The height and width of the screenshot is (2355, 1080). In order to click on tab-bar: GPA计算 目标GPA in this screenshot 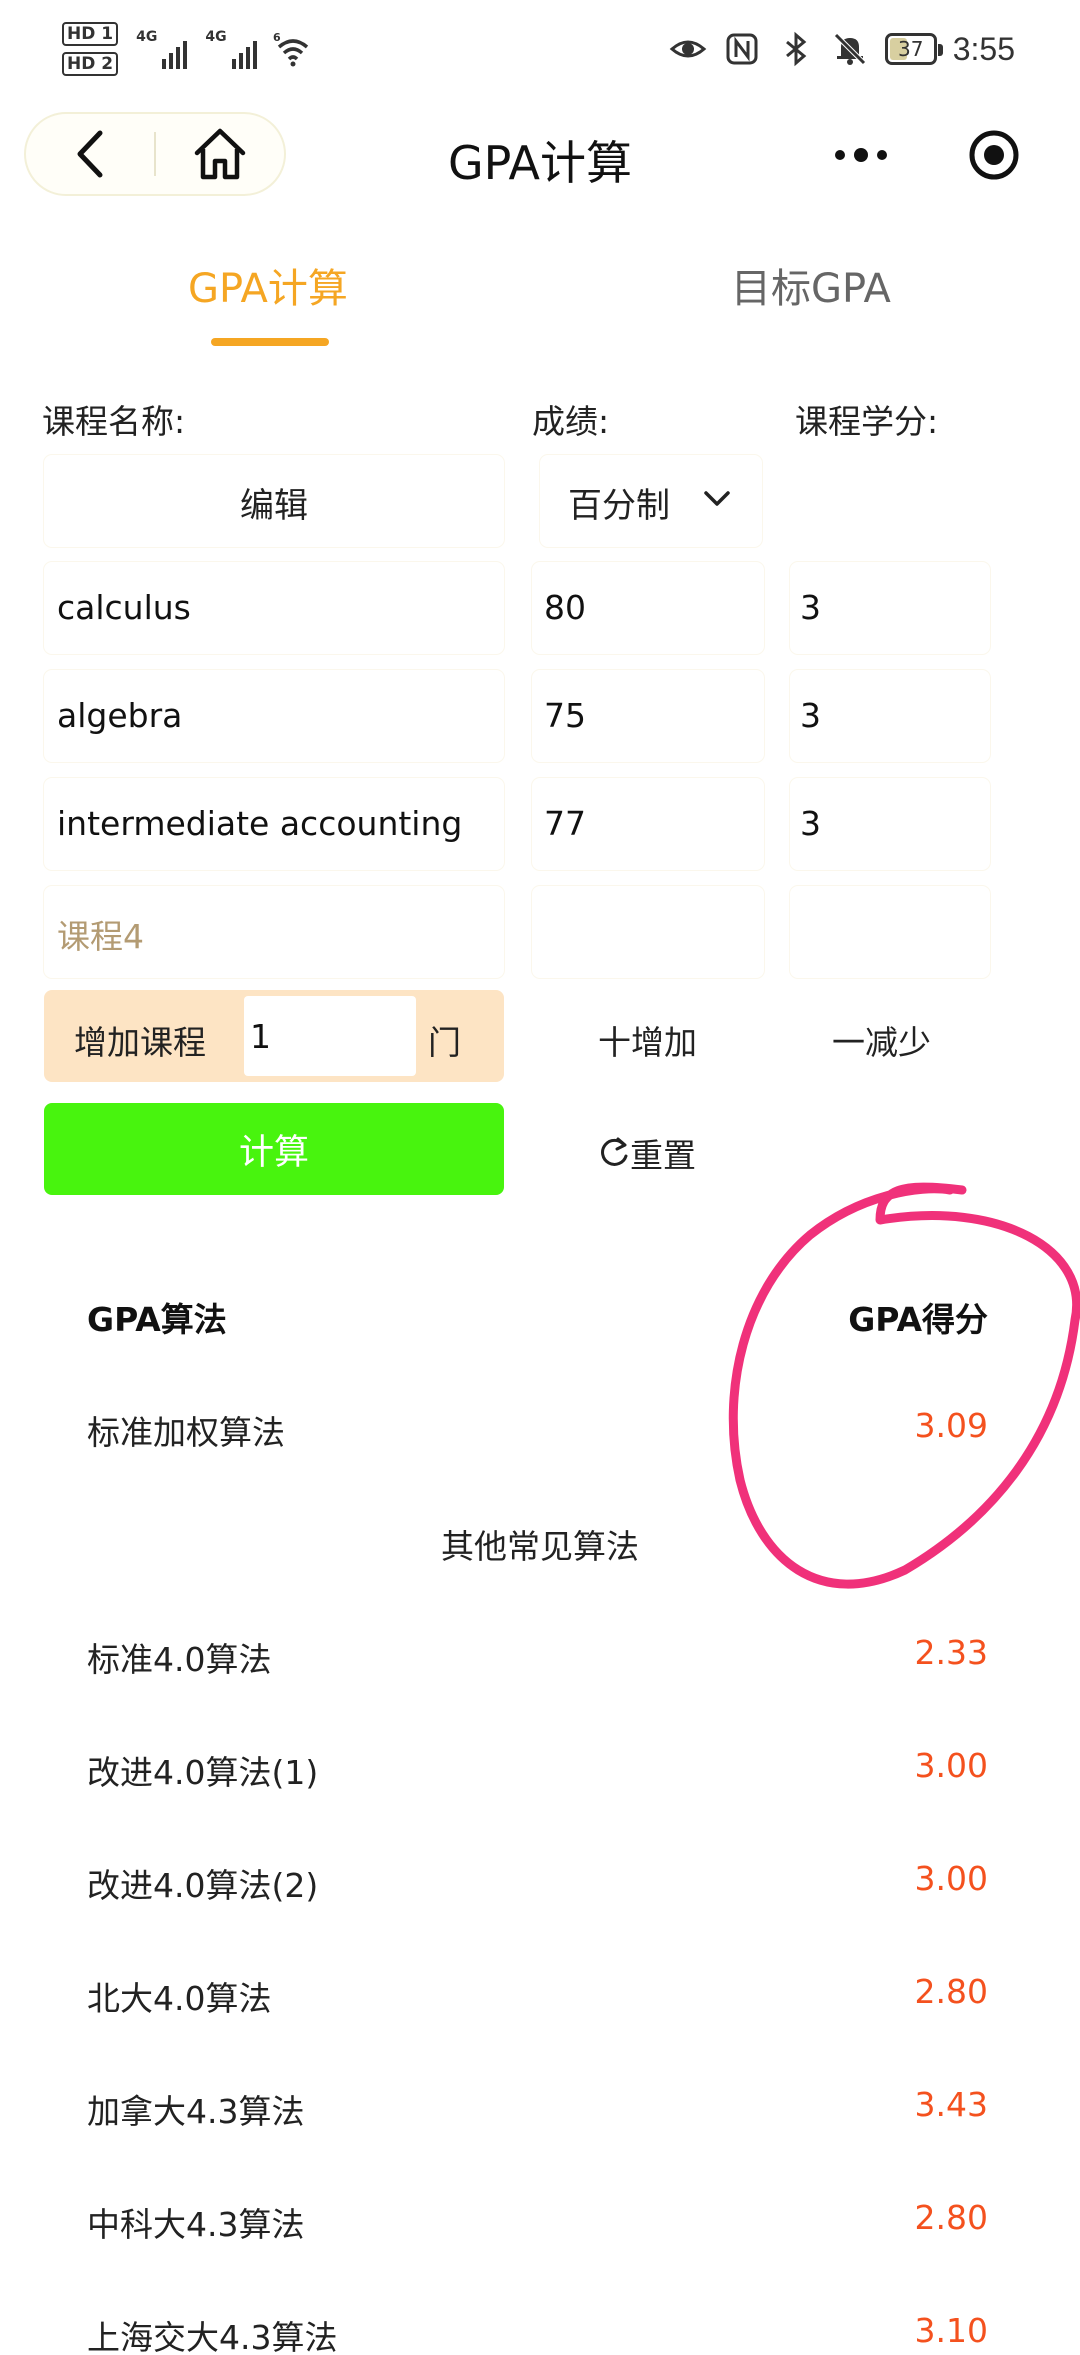, I will do `click(540, 295)`.